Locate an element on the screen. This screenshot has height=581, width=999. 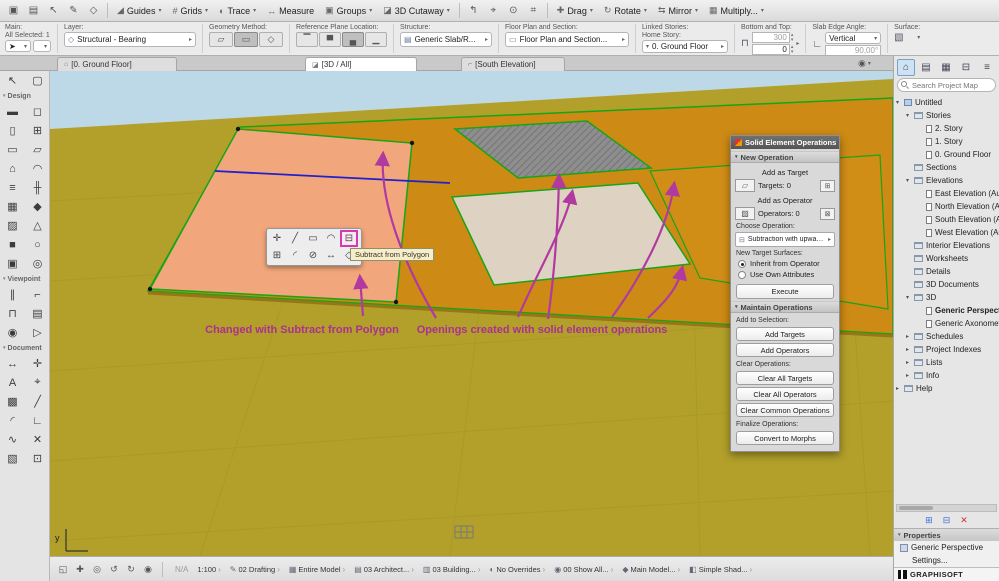
toolbox-section-design: ▾ Design is located at coordinates (24, 96).